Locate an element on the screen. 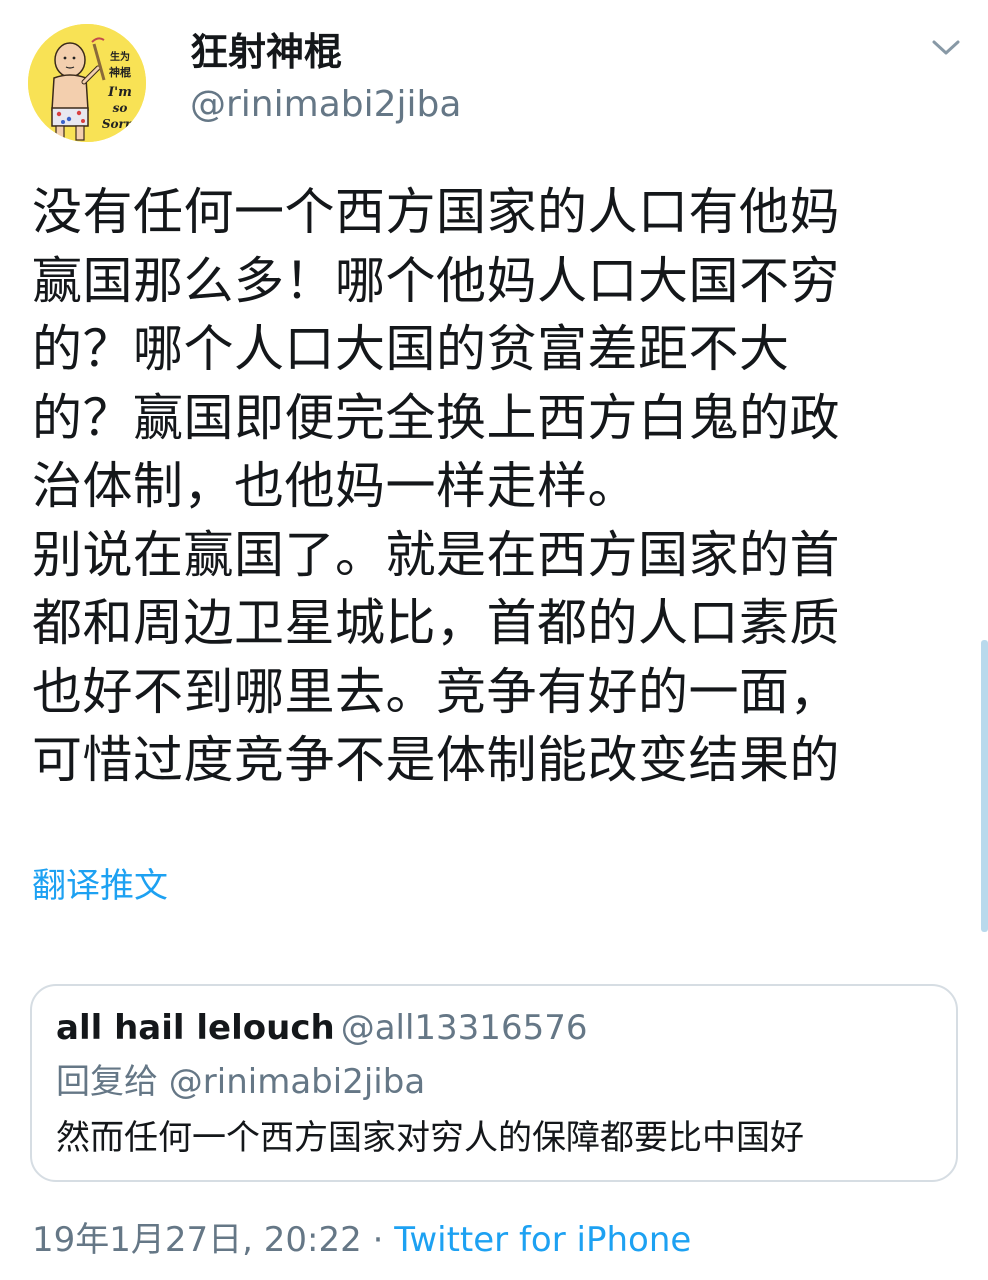  tweet-source-link: Twitter for iPhone is located at coordinates (542, 1240).